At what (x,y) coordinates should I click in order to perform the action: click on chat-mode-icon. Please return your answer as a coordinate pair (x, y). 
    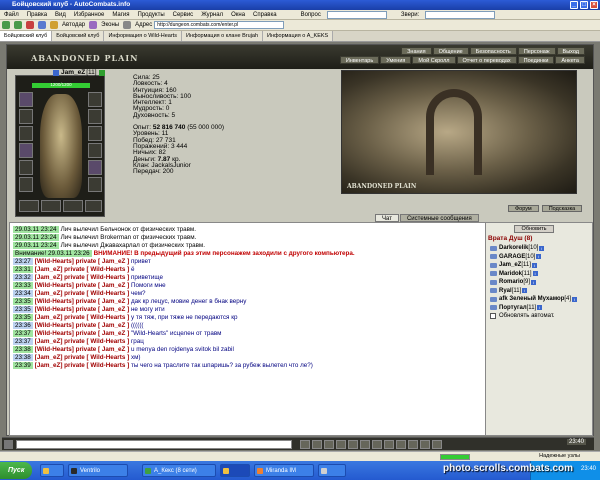
    Looking at the image, I should click on (8, 444).